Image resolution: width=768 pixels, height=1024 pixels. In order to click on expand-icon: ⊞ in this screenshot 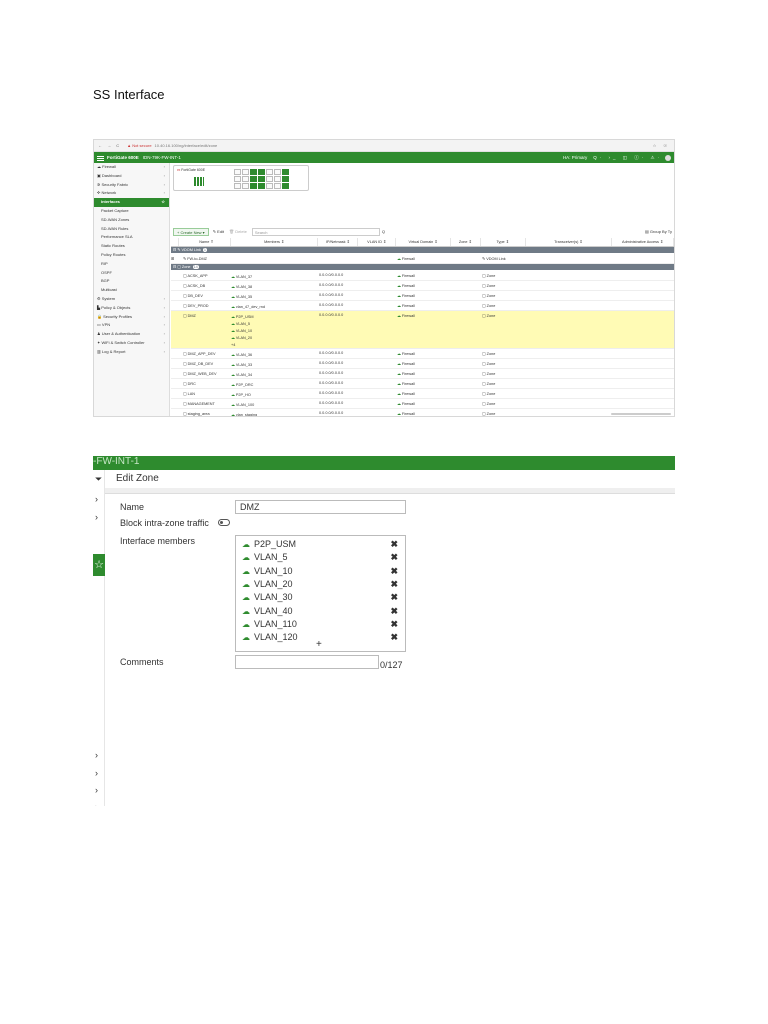, I will do `click(175, 258)`.